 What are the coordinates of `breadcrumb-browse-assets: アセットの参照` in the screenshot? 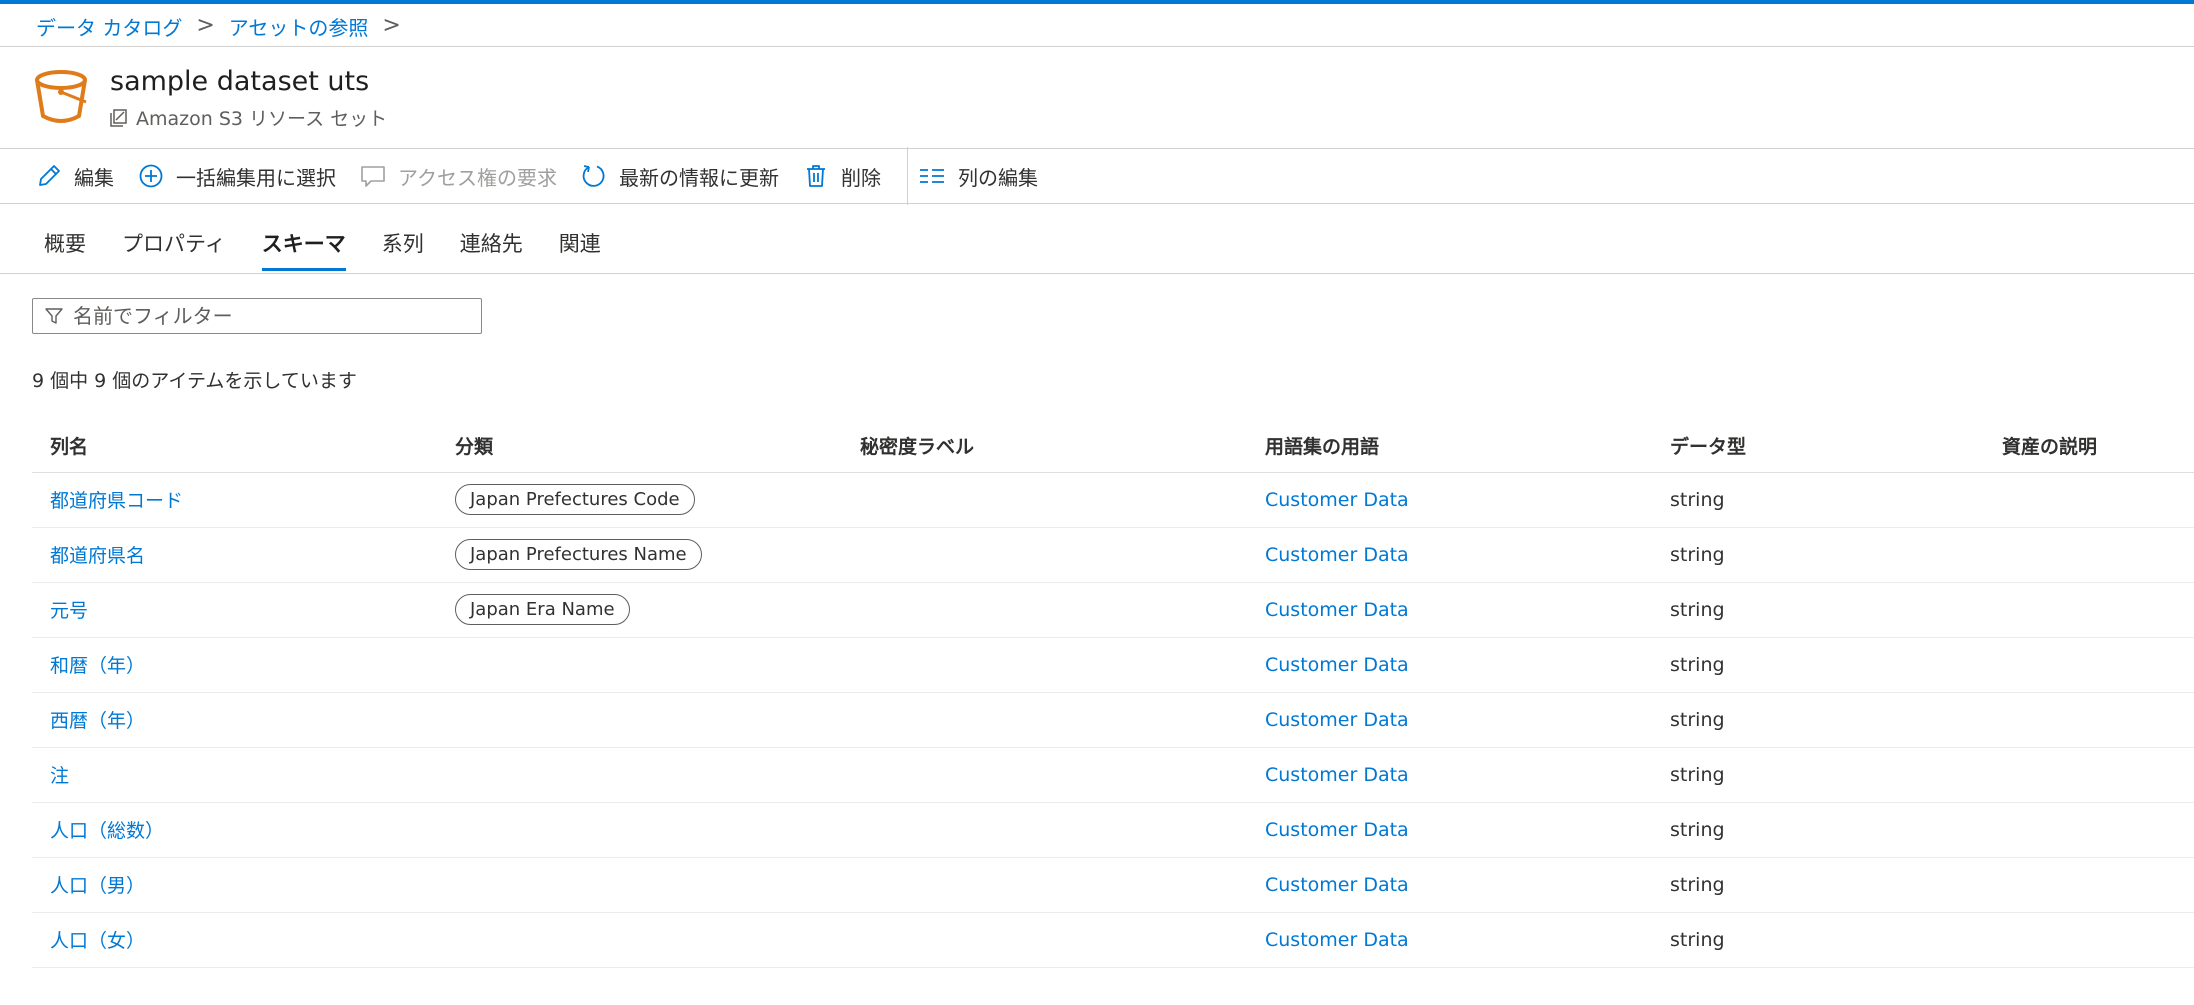 It's located at (299, 26).